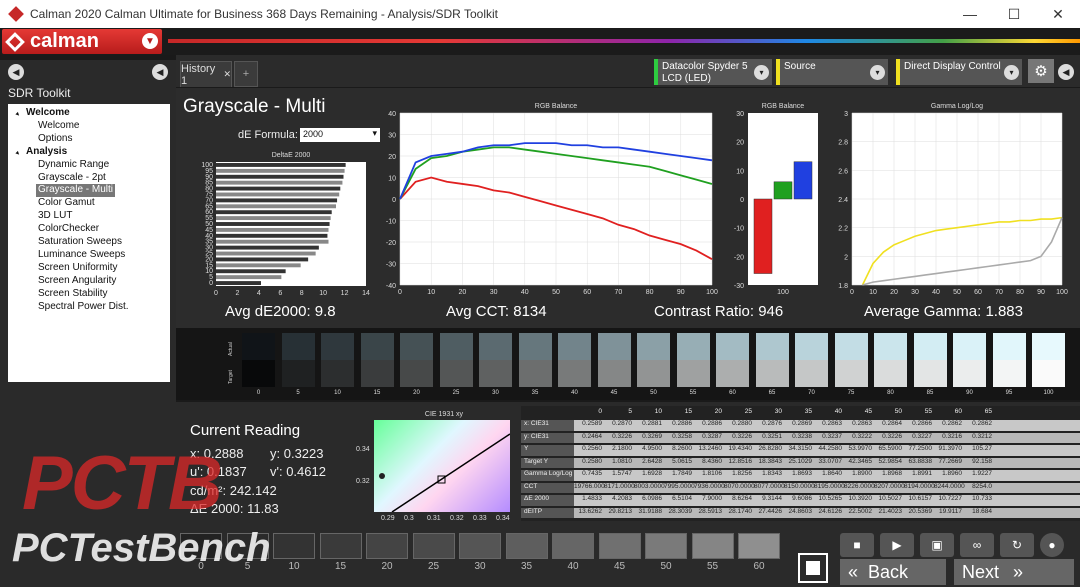 Image resolution: width=1080 pixels, height=587 pixels. Describe the element at coordinates (832, 72) in the screenshot. I see `source-selector: Source ▾` at that location.